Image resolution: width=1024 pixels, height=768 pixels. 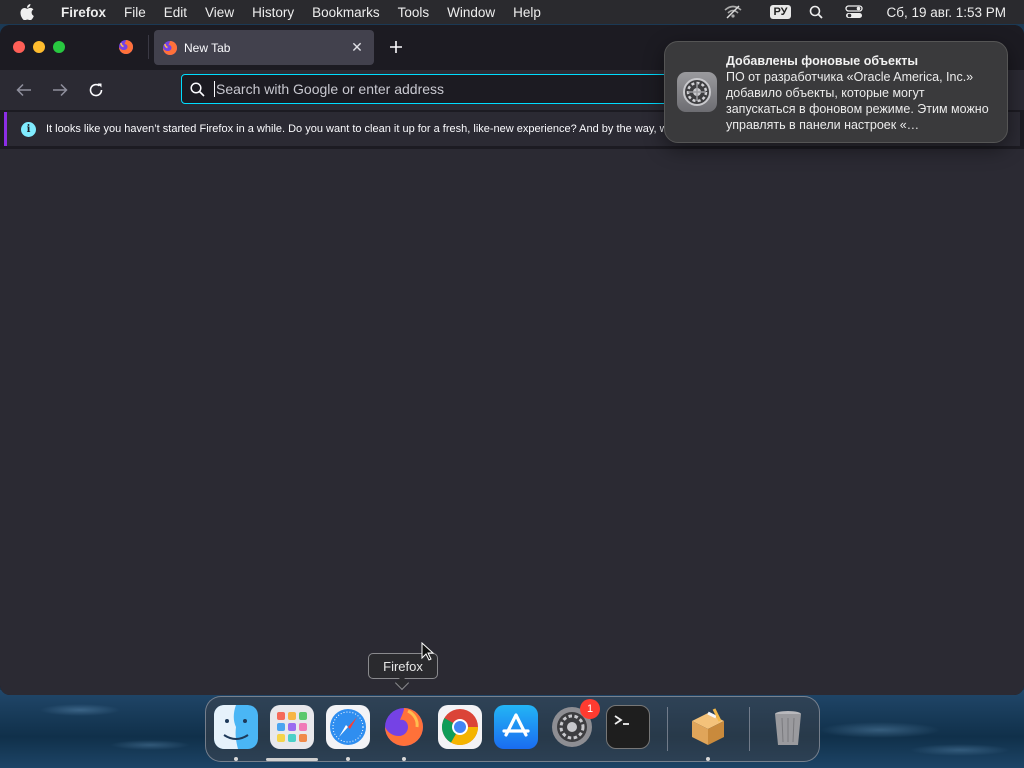 What do you see at coordinates (264, 47) in the screenshot?
I see `tab-new-tab: New Tab ✕` at bounding box center [264, 47].